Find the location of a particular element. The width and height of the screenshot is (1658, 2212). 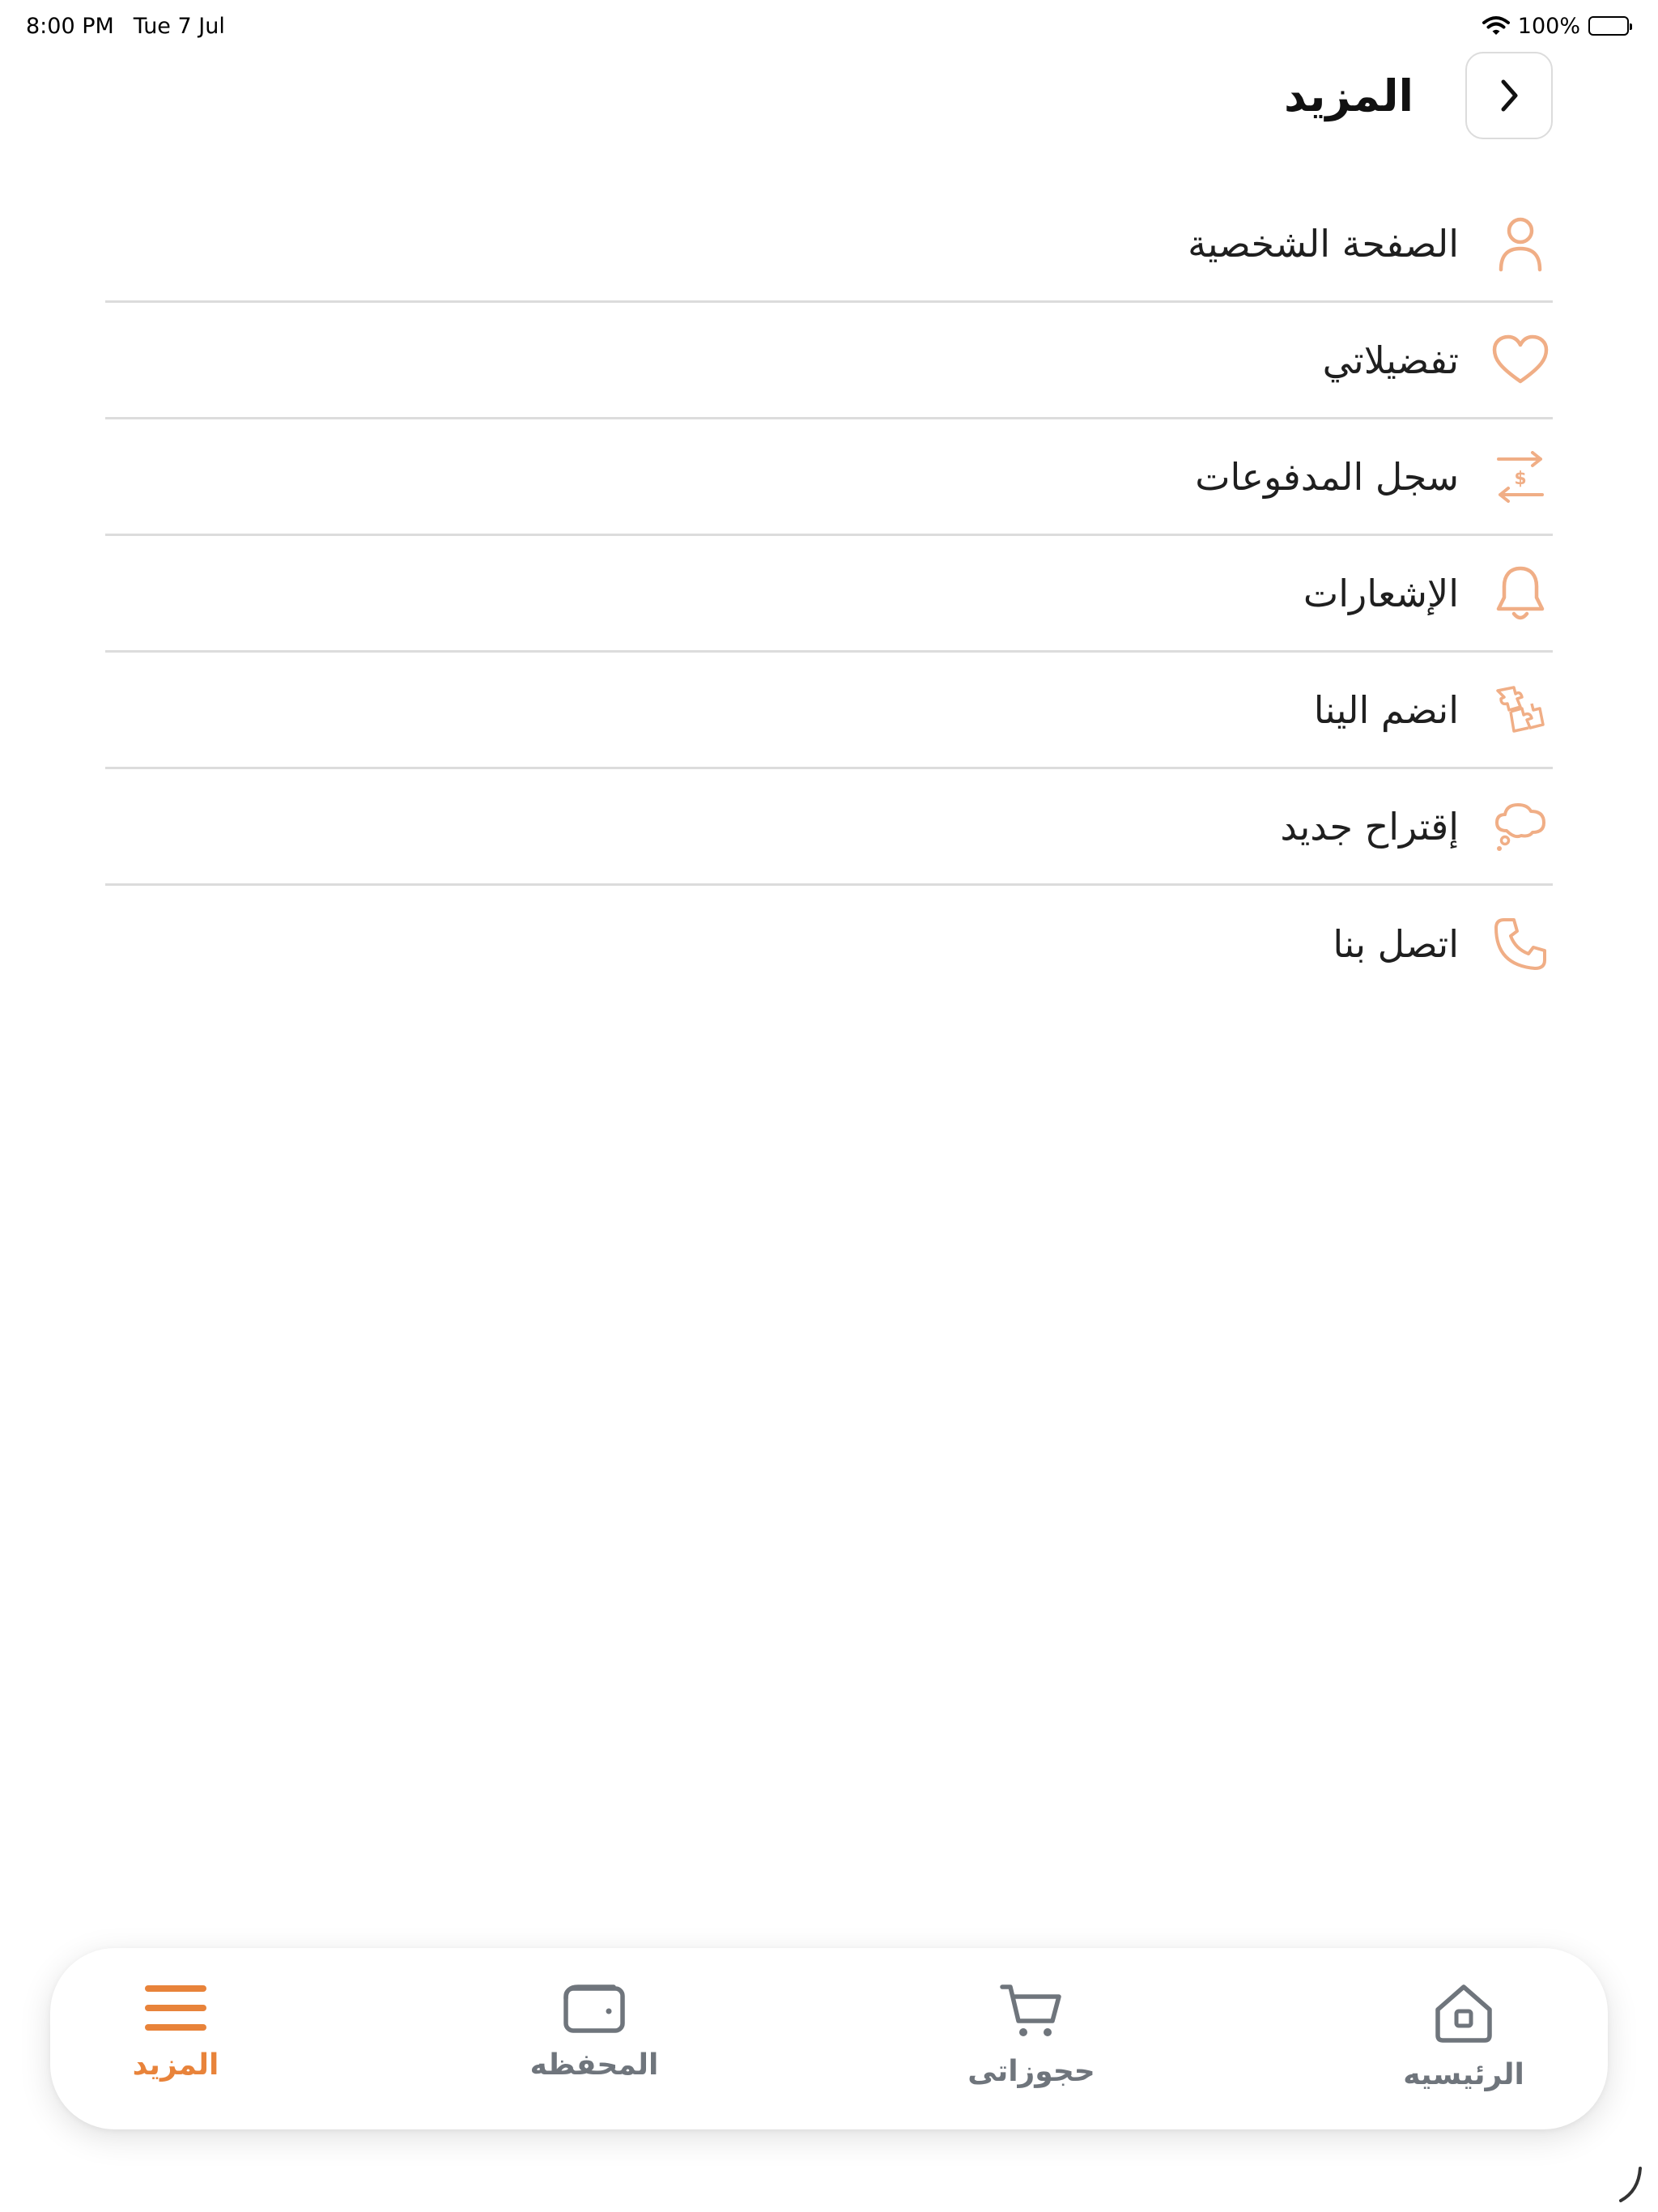

tab-wallet: المحفظه is located at coordinates (594, 2032).